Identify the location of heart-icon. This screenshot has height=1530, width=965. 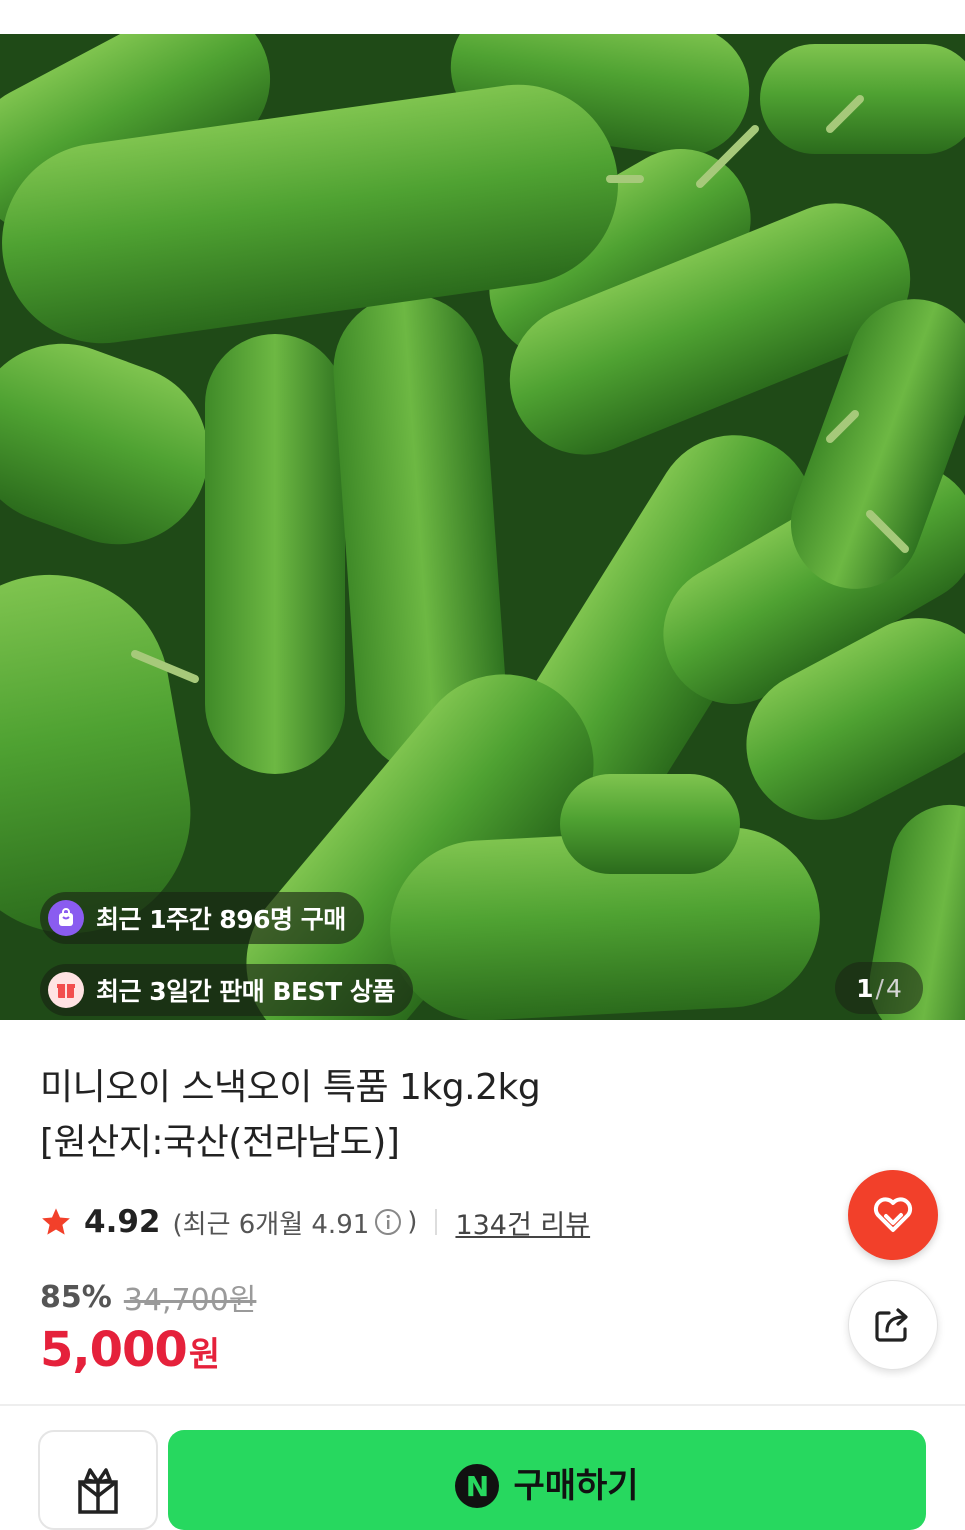
(893, 1214).